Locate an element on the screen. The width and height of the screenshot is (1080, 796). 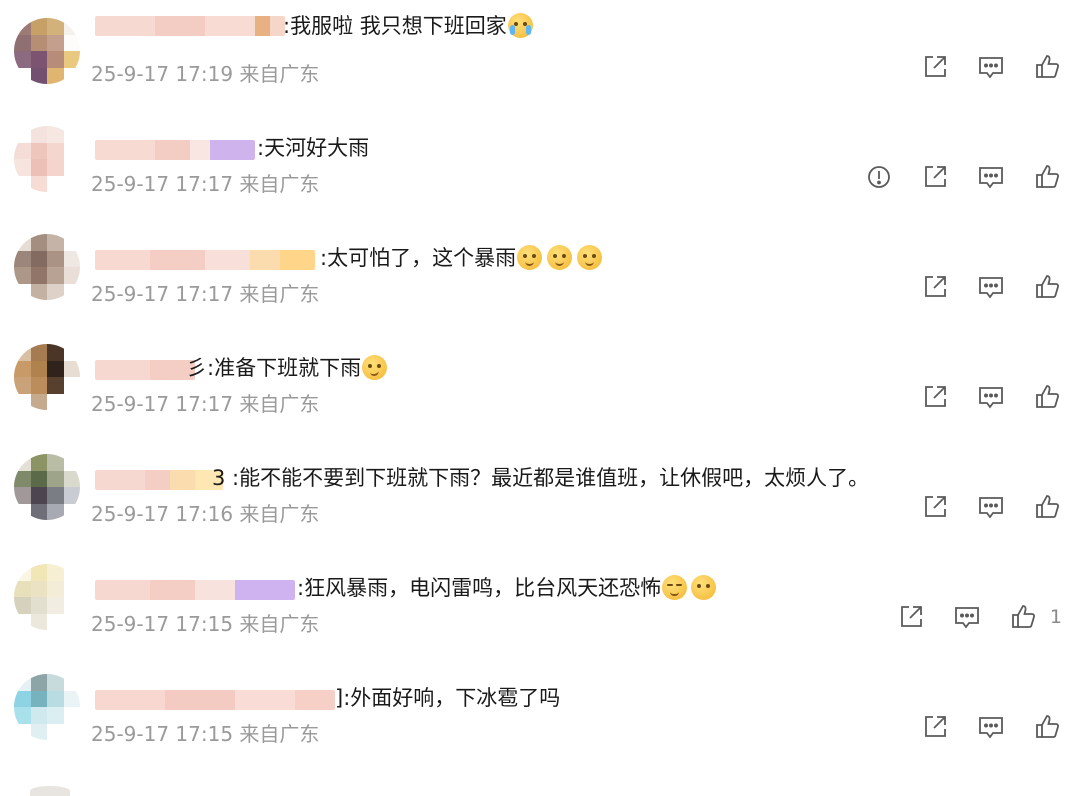
crying-emoji-icon is located at coordinates (520, 25).